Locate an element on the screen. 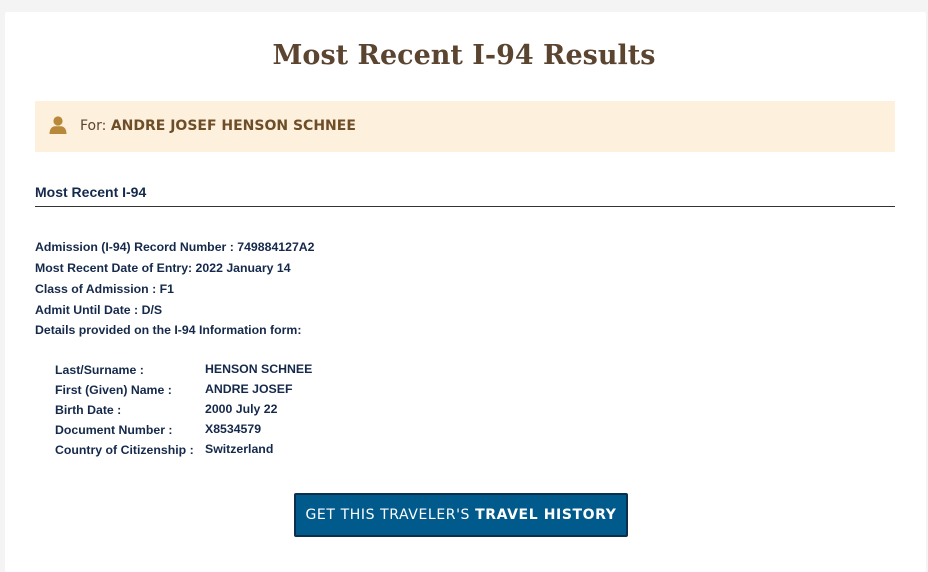 The width and height of the screenshot is (928, 572). detail-label-citizenship: Country of Citizenship : is located at coordinates (124, 450).